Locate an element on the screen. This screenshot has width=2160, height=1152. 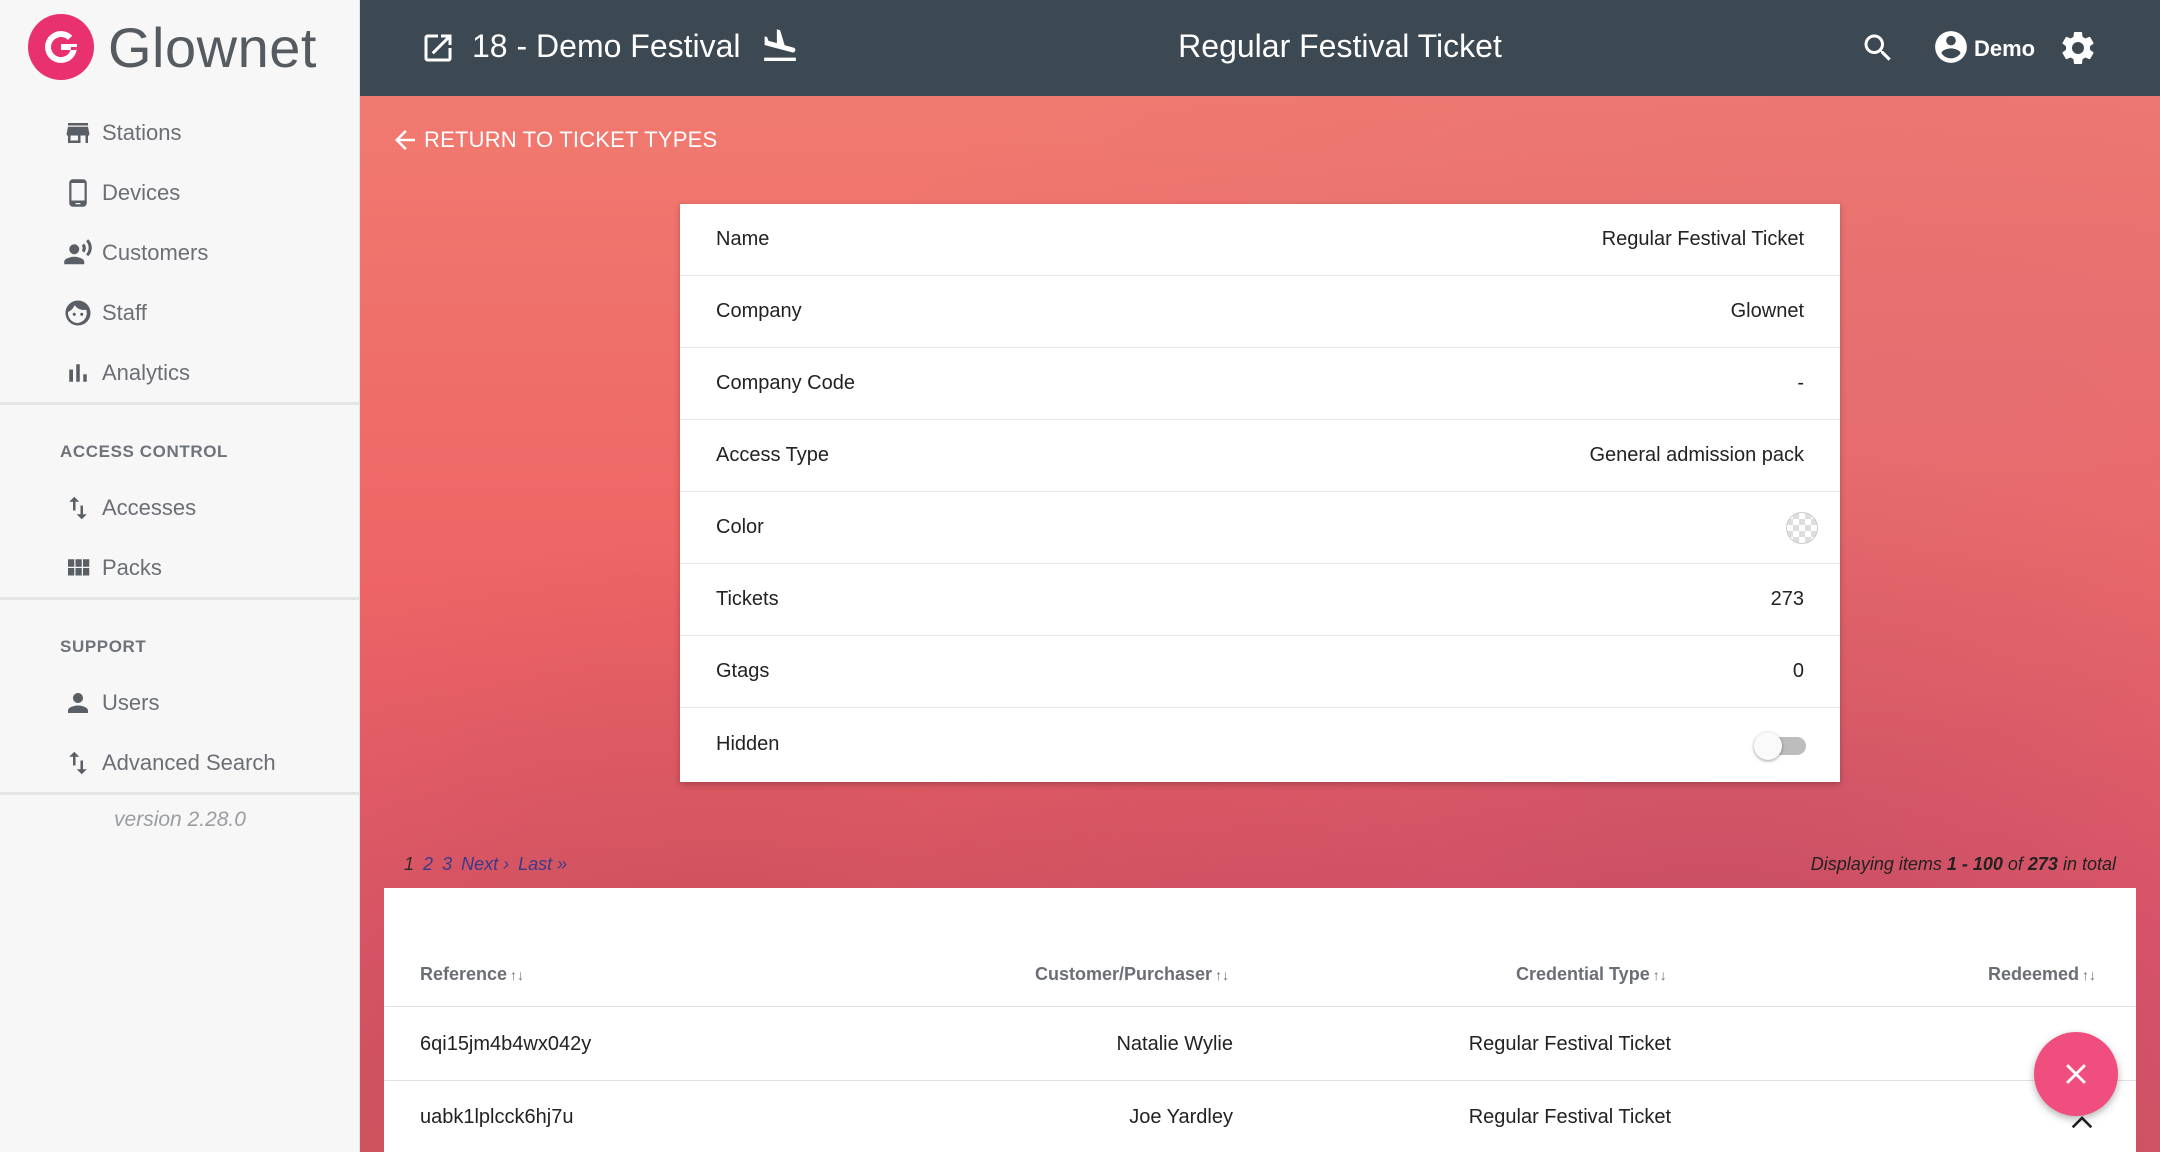
glownet-logo-icon is located at coordinates (61, 47).